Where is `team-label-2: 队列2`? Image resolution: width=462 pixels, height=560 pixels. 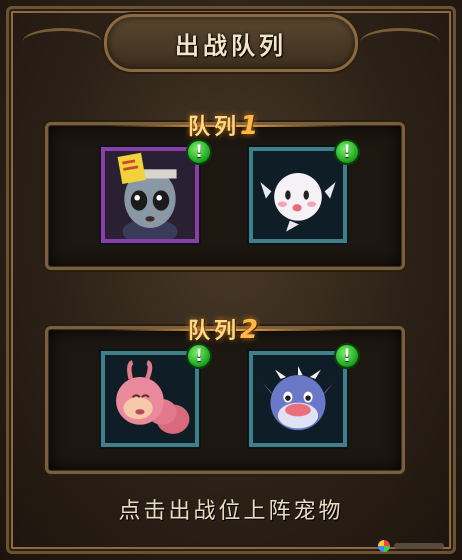
team-label-2: 队列2 is located at coordinates (225, 329).